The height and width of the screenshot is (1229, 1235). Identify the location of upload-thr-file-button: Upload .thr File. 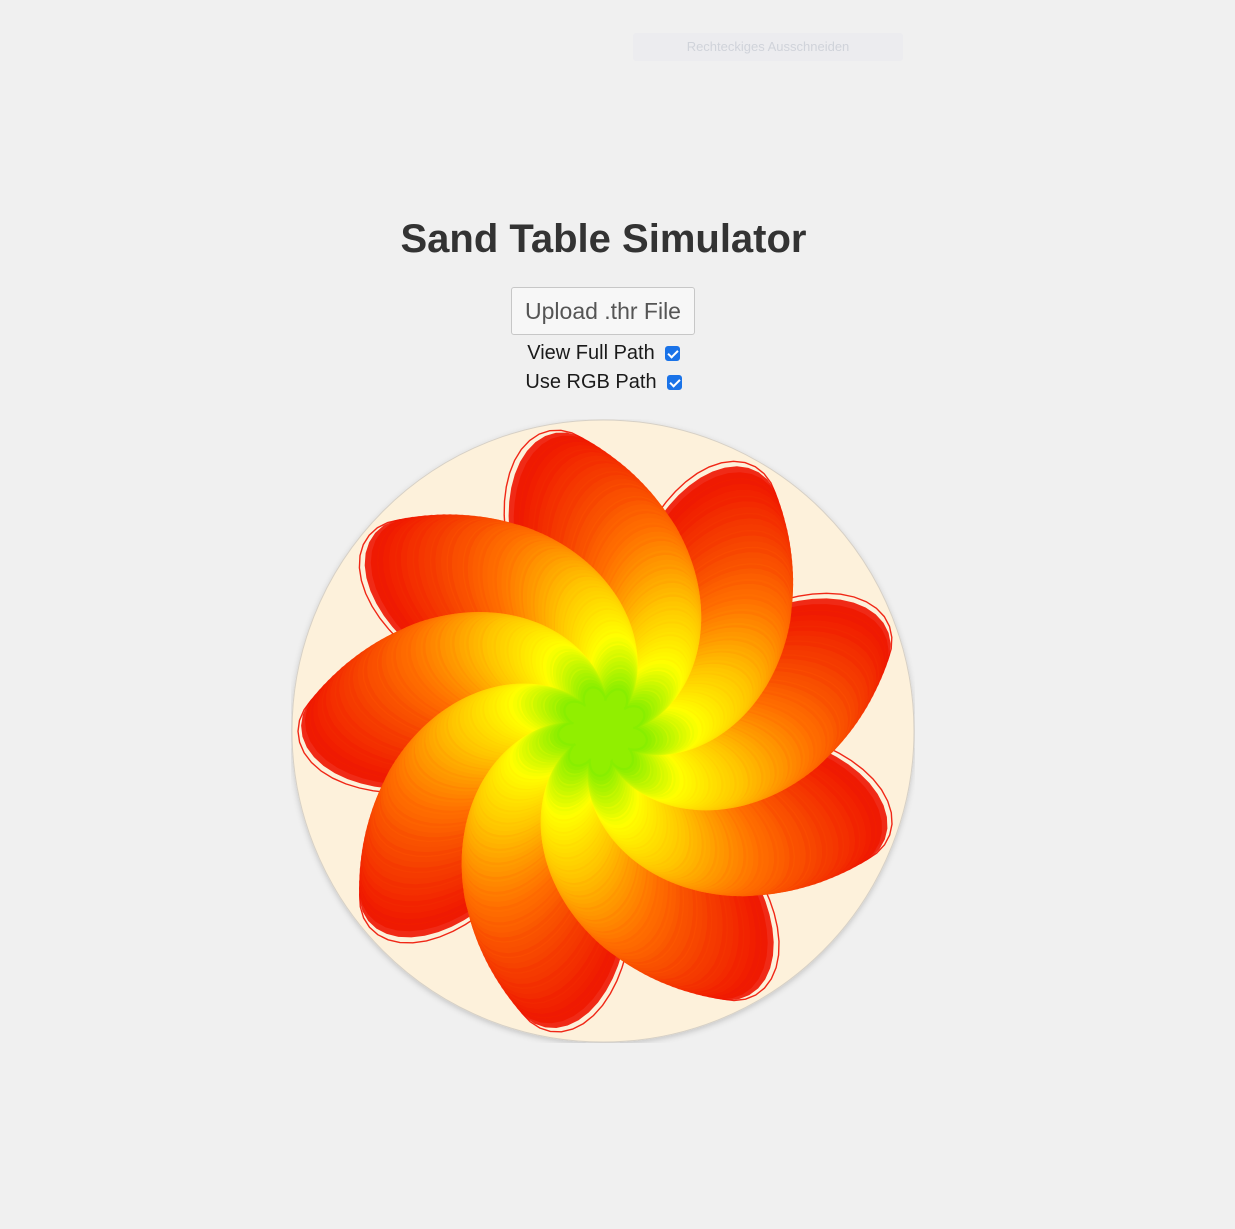
(603, 311).